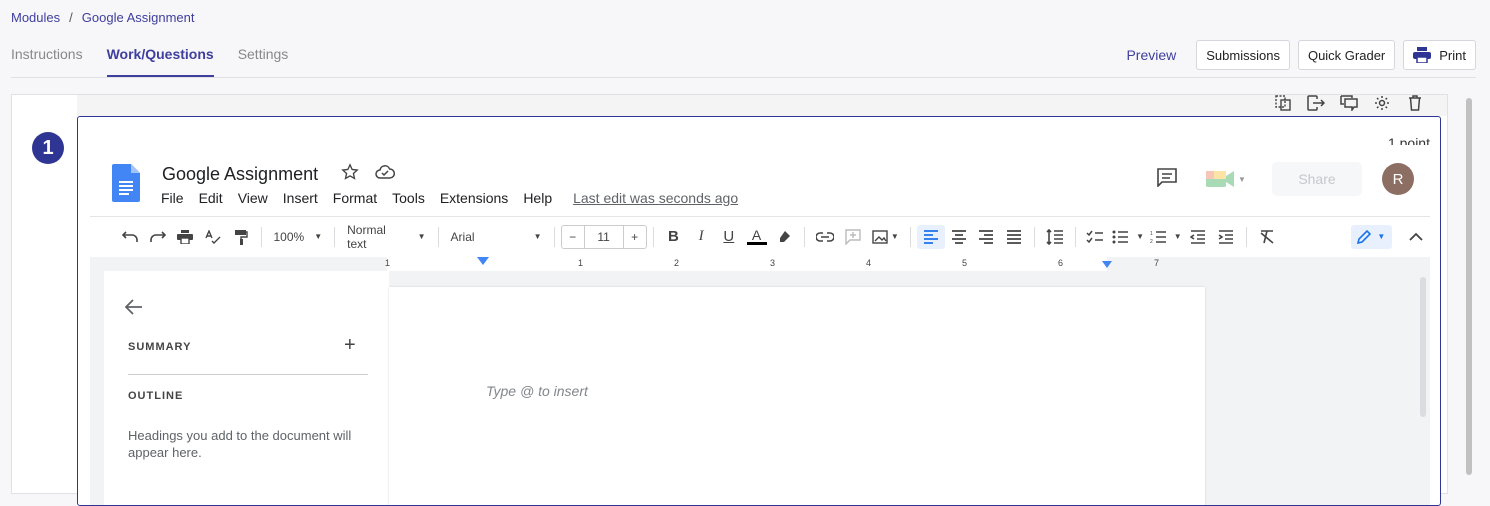  What do you see at coordinates (1226, 237) in the screenshot?
I see `increase-indent-icon` at bounding box center [1226, 237].